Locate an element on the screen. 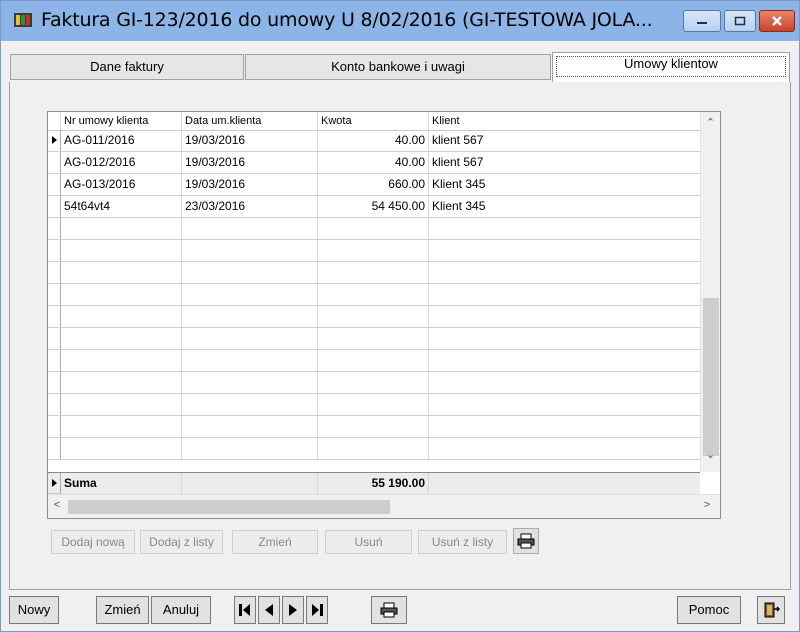  close-button is located at coordinates (777, 21).